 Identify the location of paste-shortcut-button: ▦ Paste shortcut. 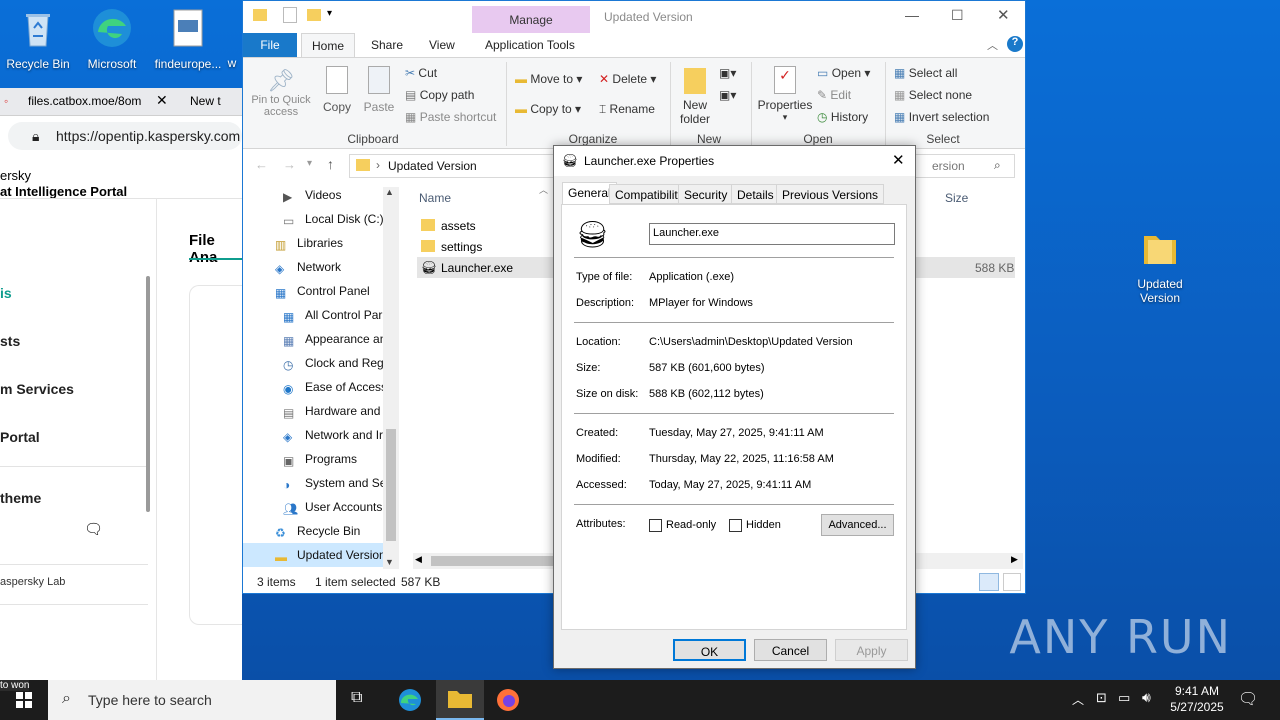
(450, 117).